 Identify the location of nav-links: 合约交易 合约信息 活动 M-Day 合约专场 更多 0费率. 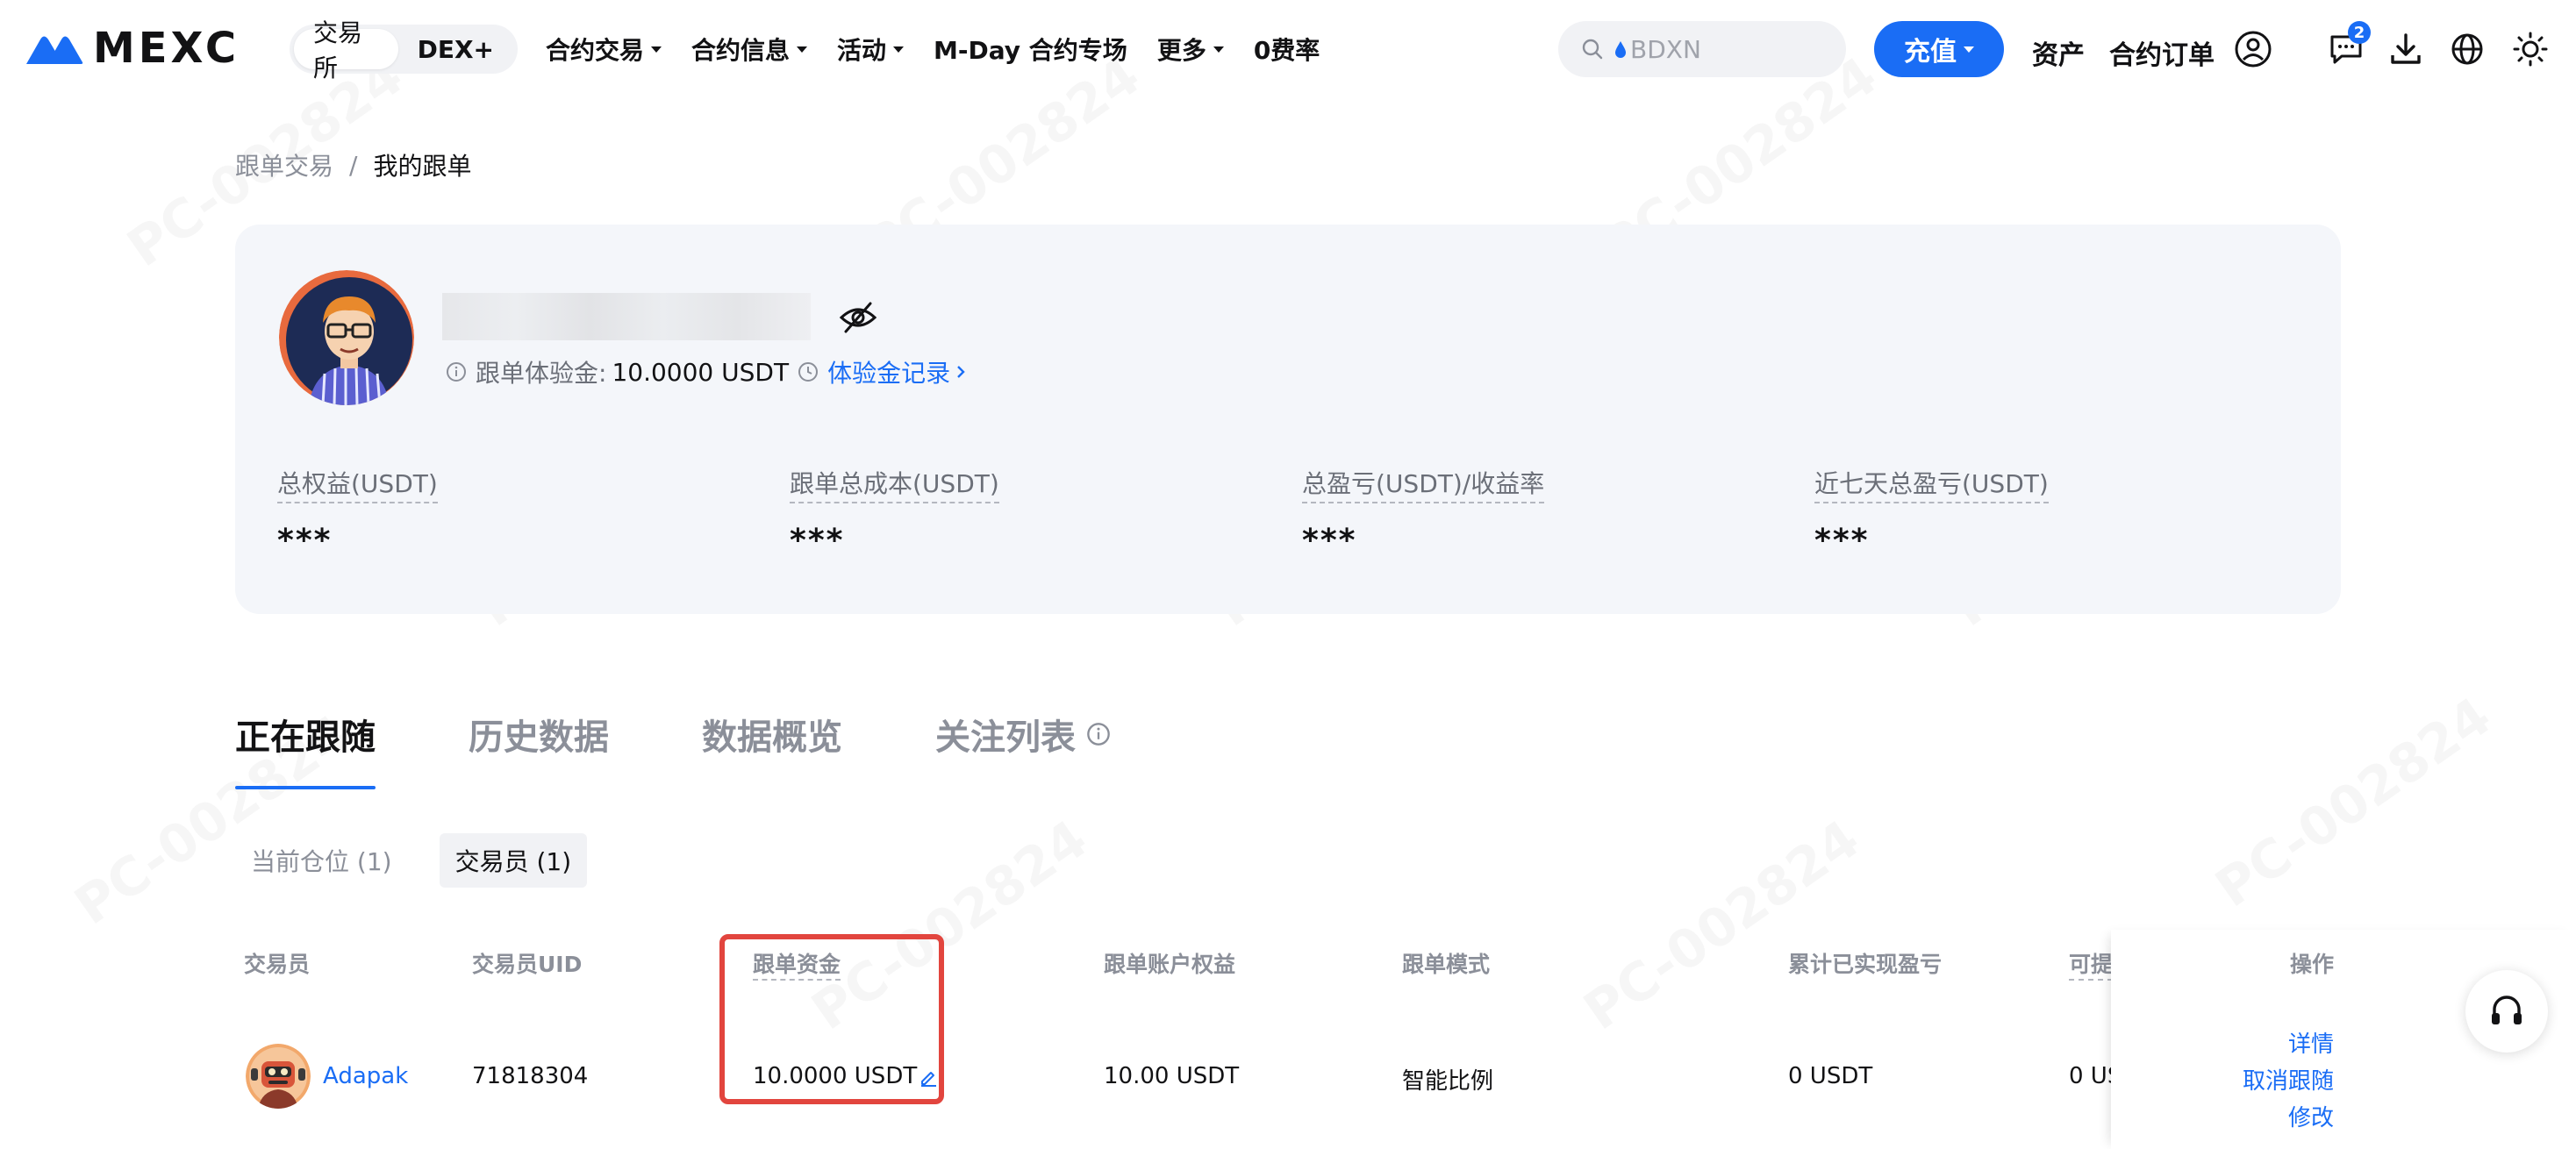
(947, 50).